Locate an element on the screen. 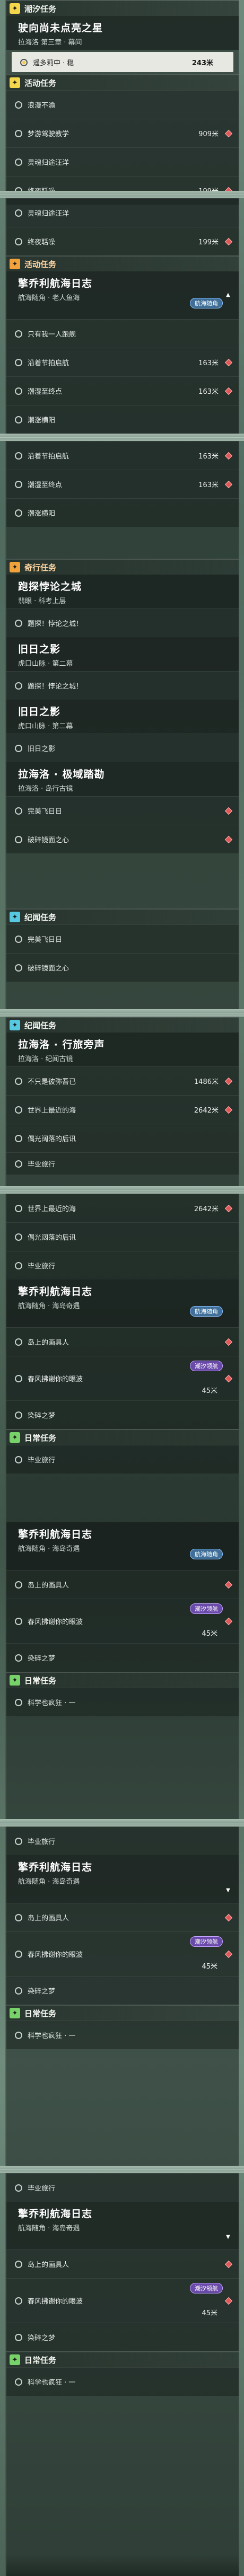 The image size is (244, 2576). quest-step: 终夜聒噪 199米 is located at coordinates (123, 241).